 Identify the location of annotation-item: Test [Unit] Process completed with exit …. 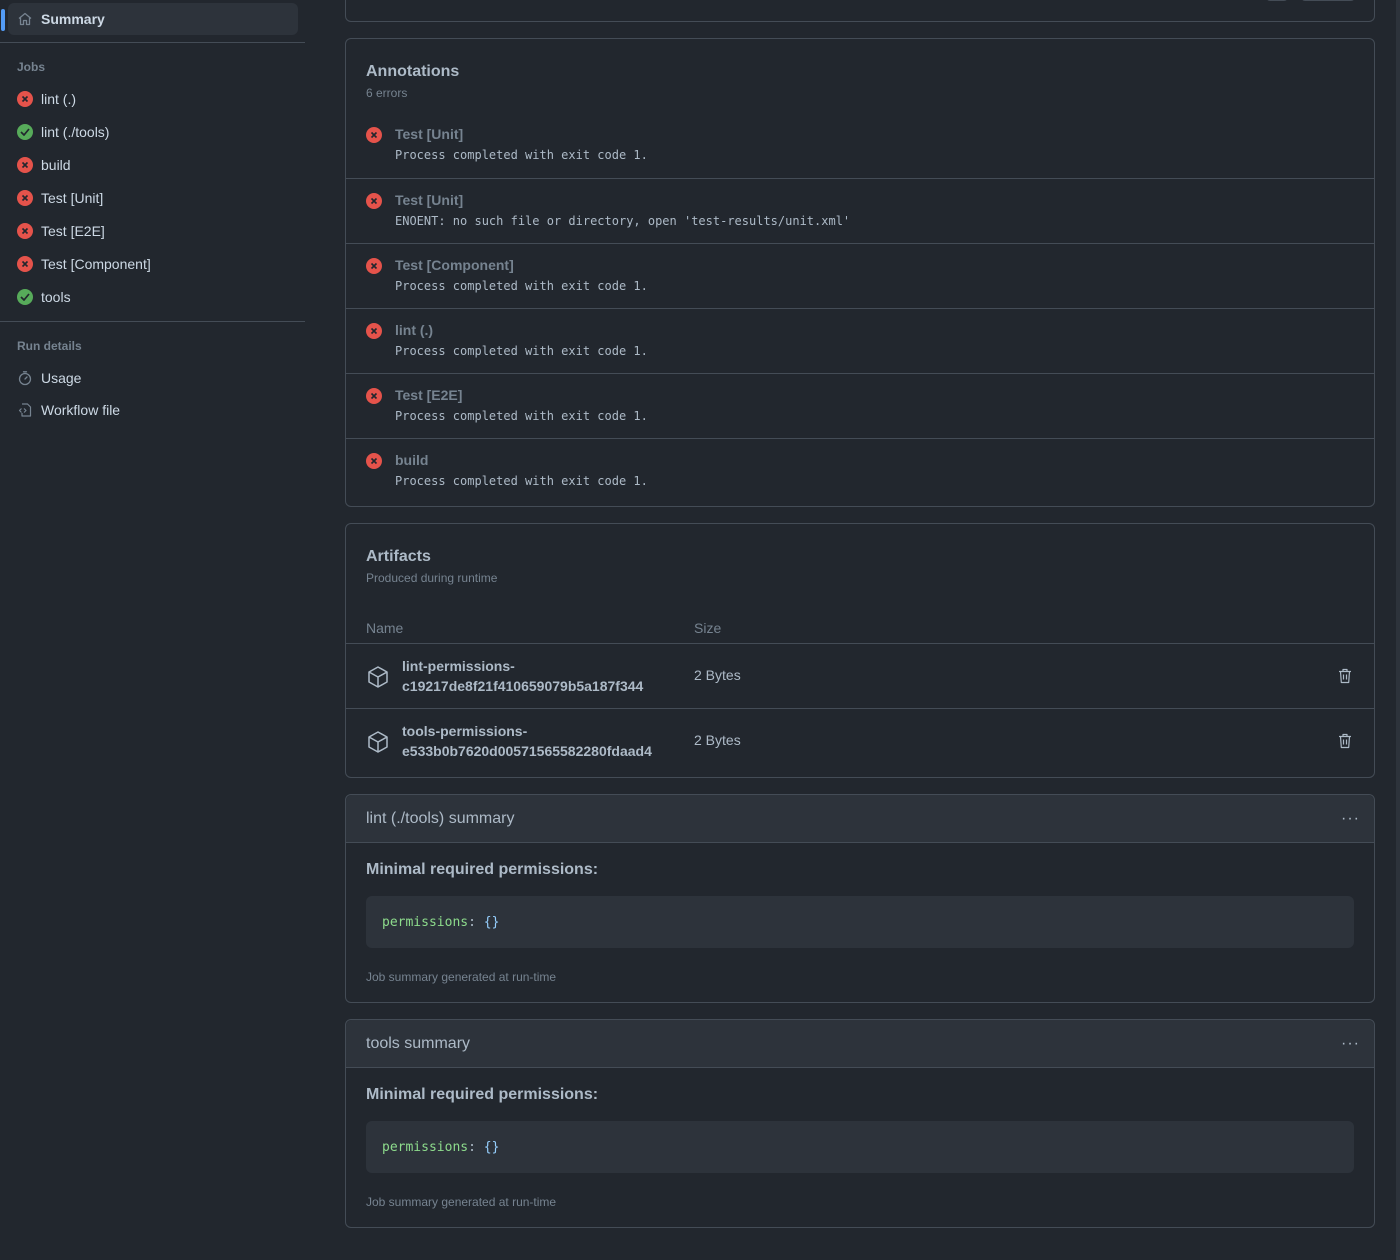
(860, 145).